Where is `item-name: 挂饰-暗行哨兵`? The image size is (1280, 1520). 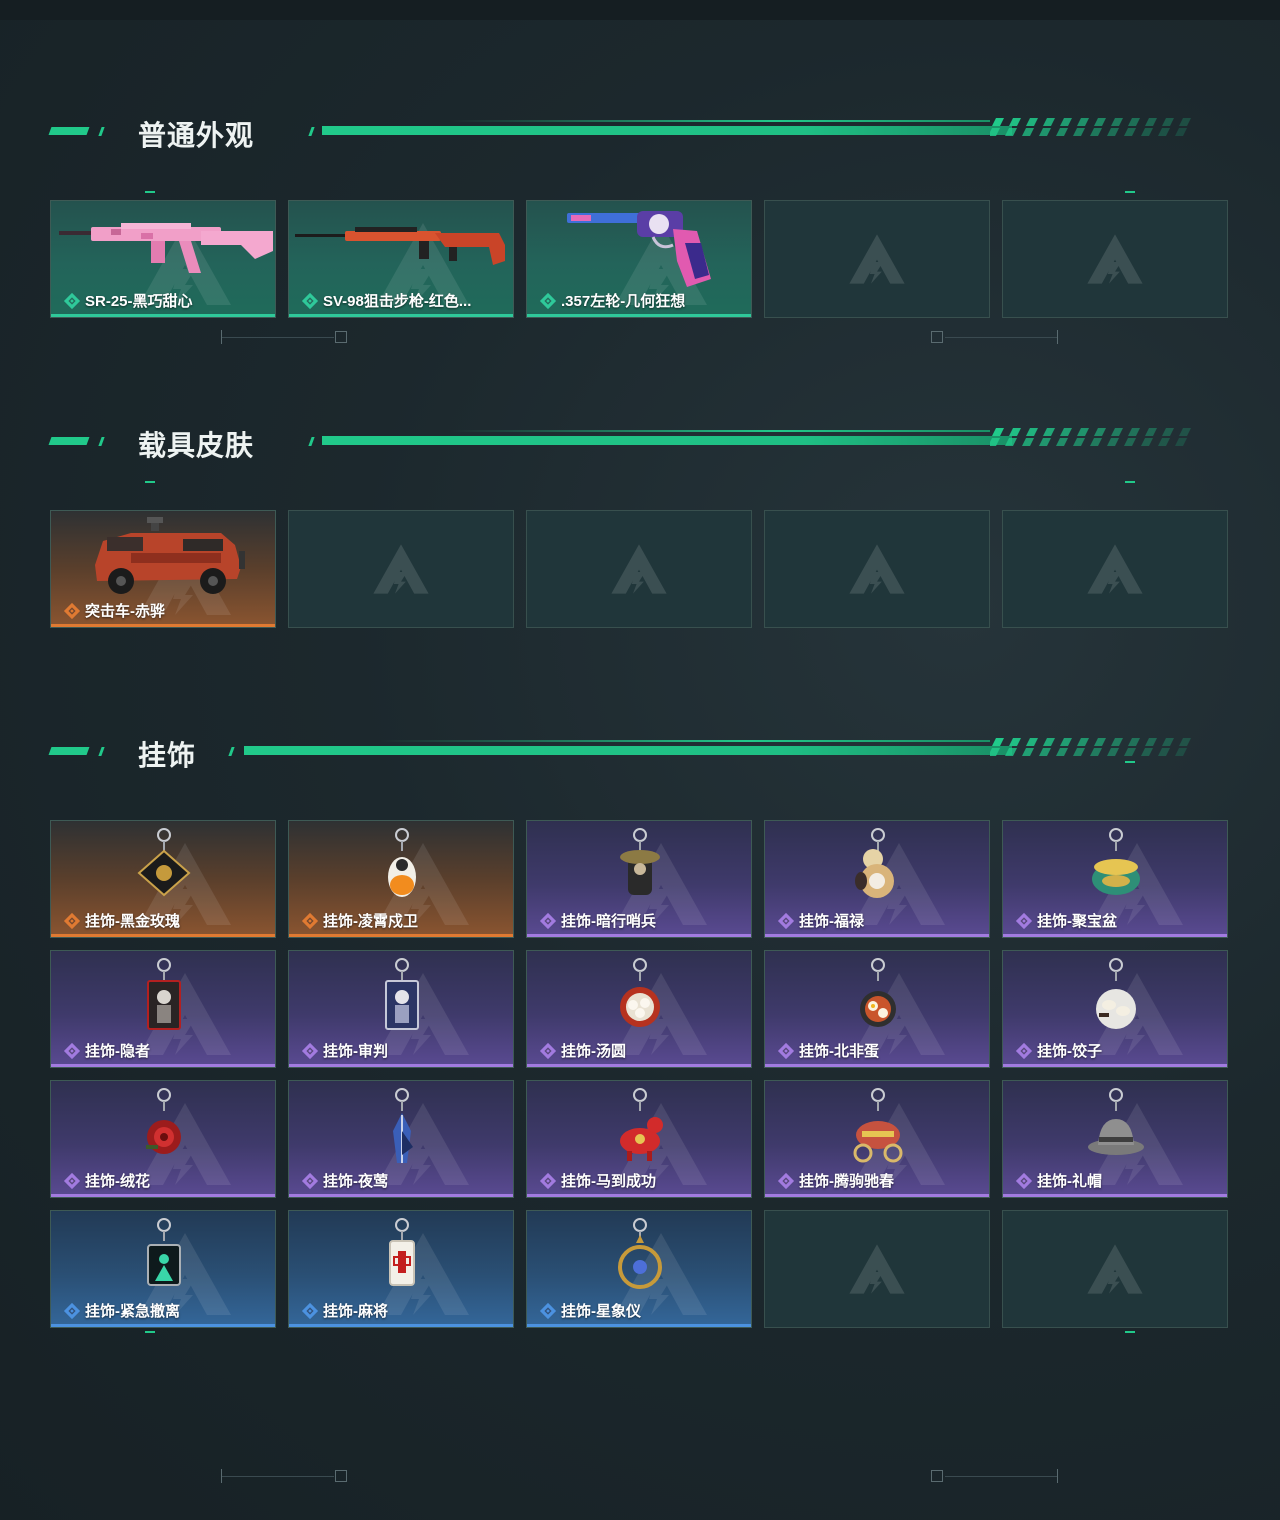 item-name: 挂饰-暗行哨兵 is located at coordinates (608, 921).